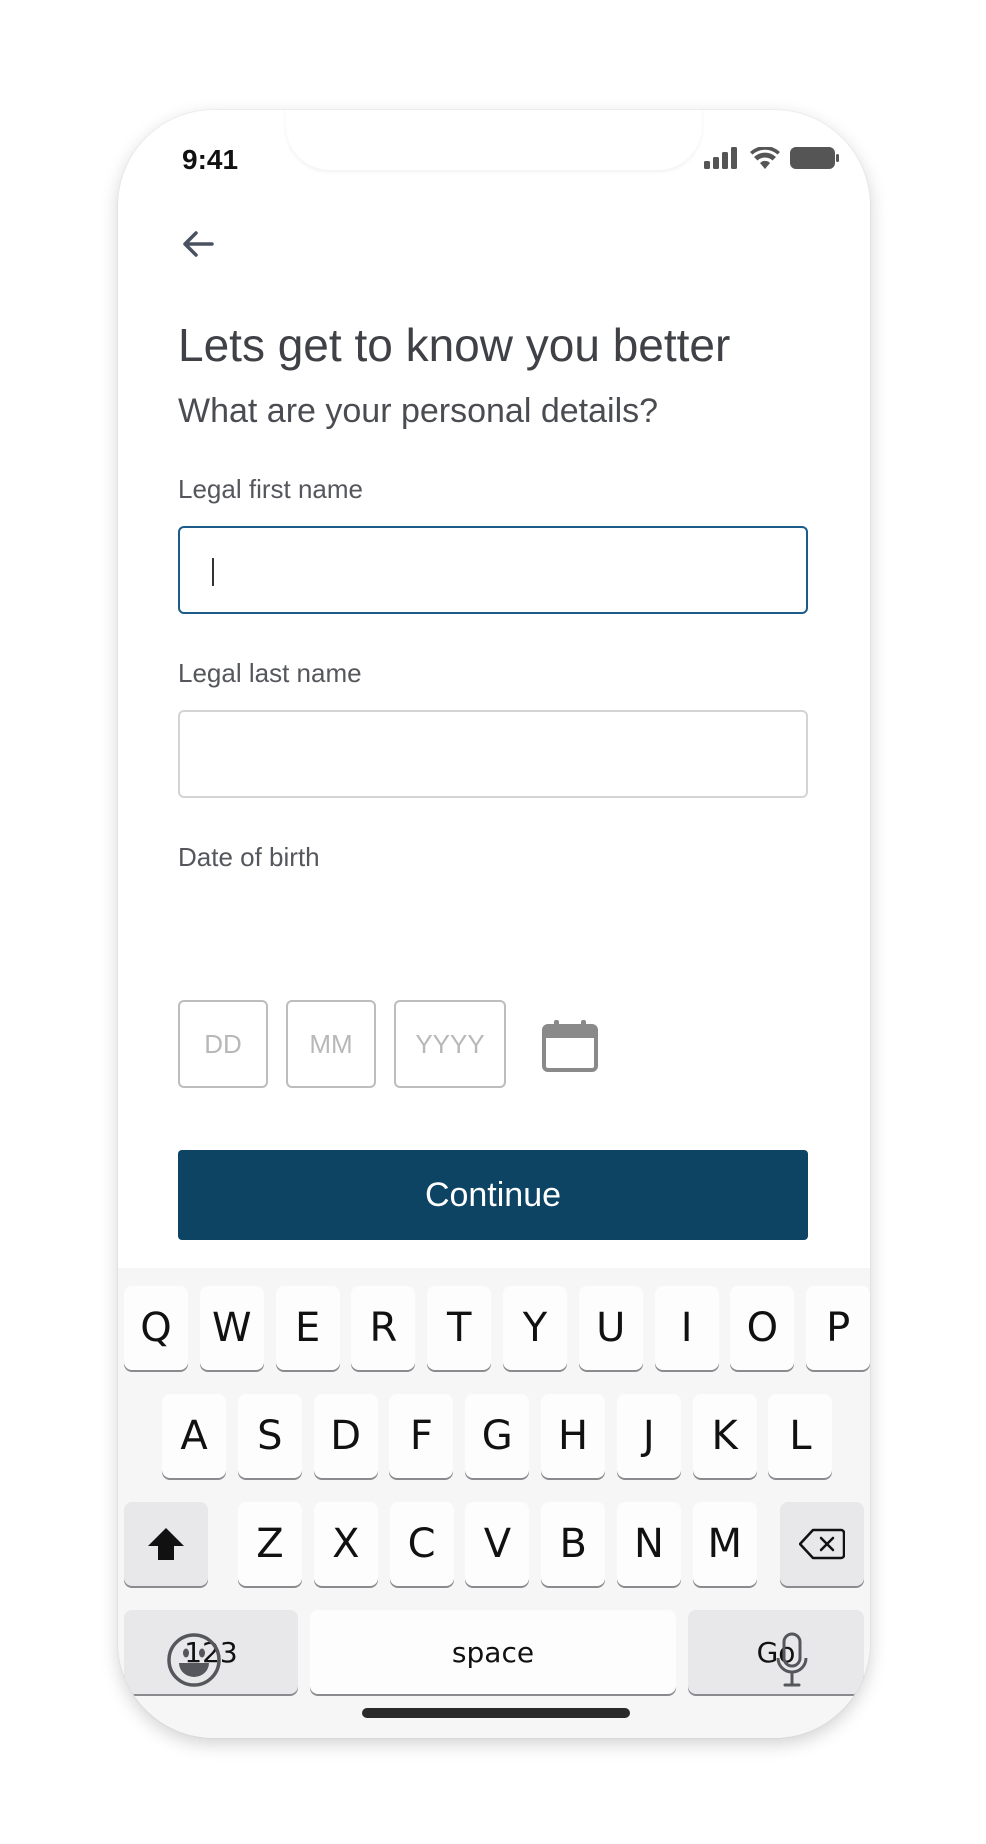 The height and width of the screenshot is (1844, 986). Describe the element at coordinates (573, 1544) in the screenshot. I see `key-b: B` at that location.